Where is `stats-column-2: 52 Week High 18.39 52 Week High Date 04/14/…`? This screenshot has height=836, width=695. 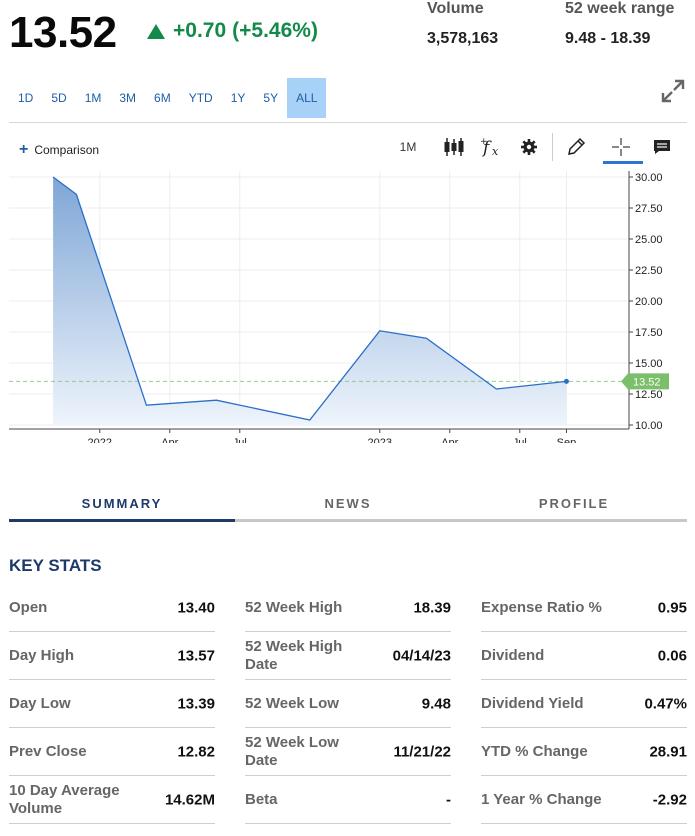 stats-column-2: 52 Week High 18.39 52 Week High Date 04/14/… is located at coordinates (348, 704).